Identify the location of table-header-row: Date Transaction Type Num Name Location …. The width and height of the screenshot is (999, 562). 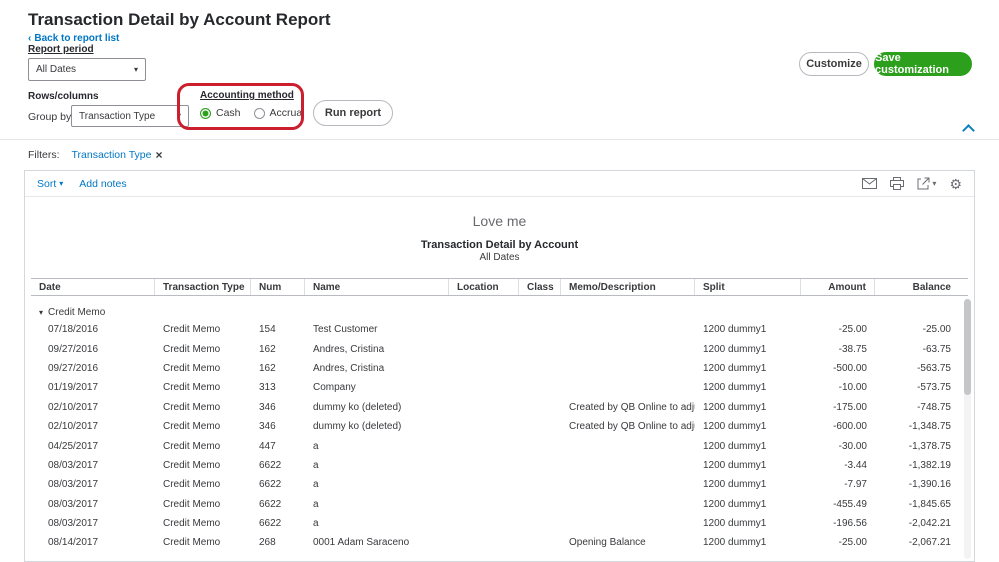
(499, 287).